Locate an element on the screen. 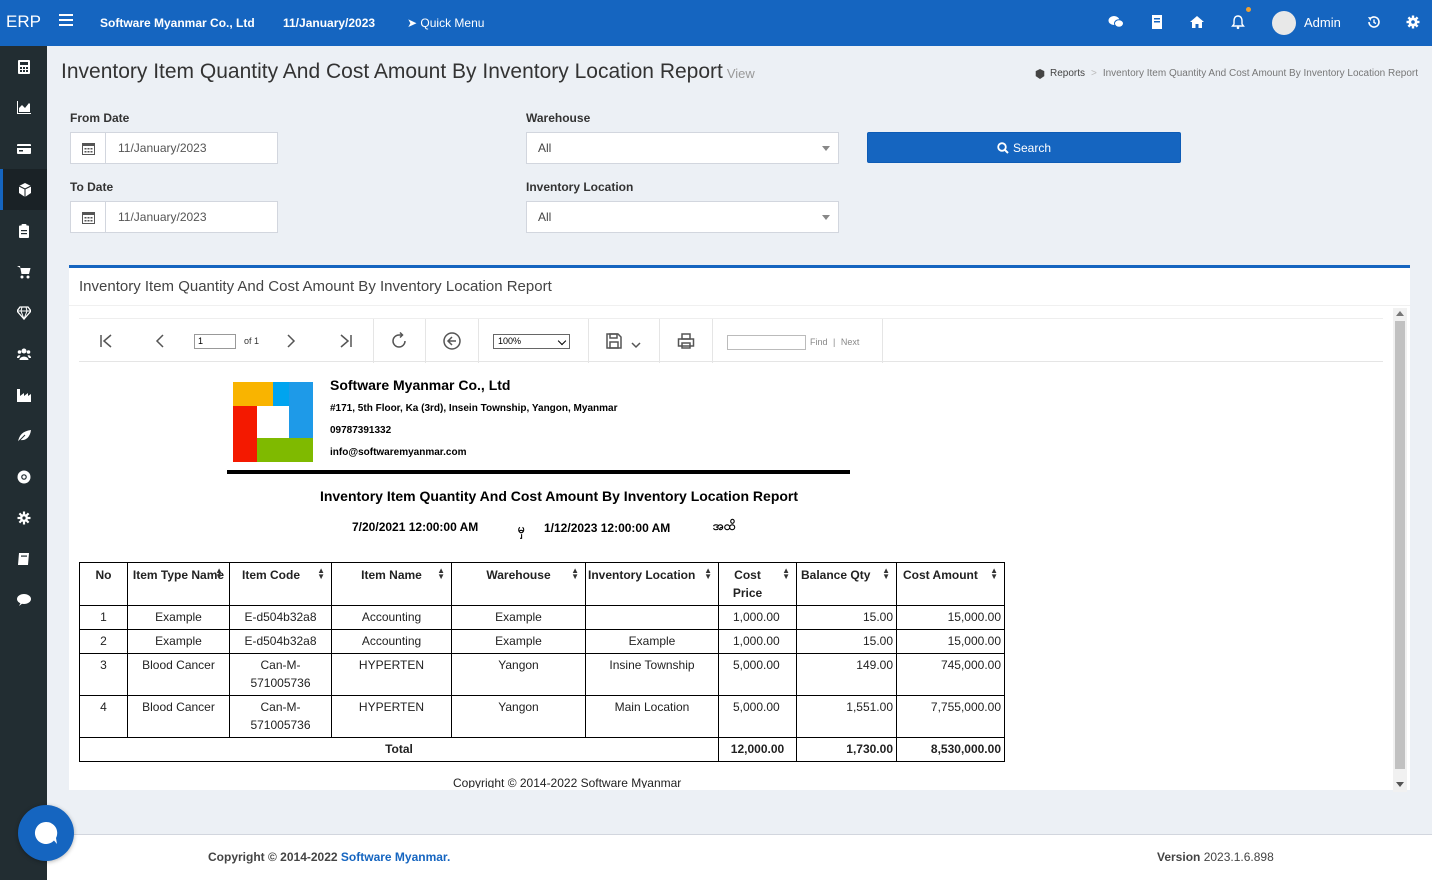  gear-icon is located at coordinates (1413, 22).